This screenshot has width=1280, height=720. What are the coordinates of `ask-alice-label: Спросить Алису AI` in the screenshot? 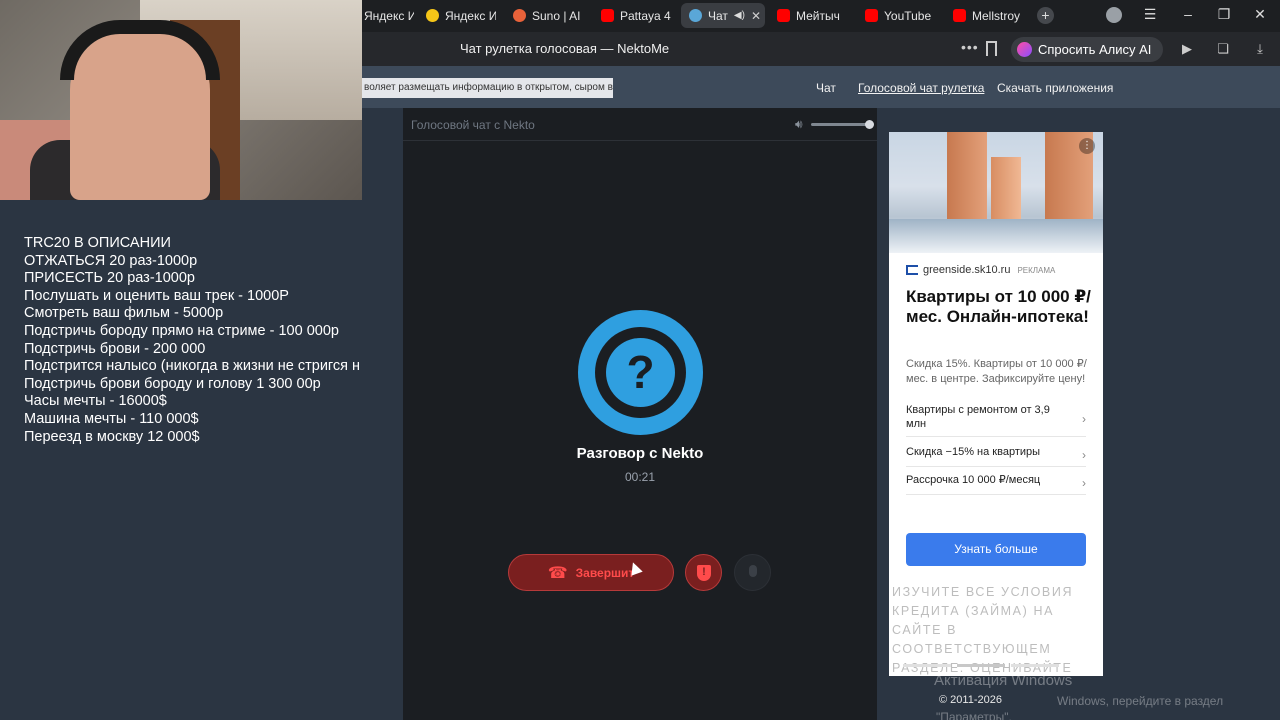 It's located at (1095, 49).